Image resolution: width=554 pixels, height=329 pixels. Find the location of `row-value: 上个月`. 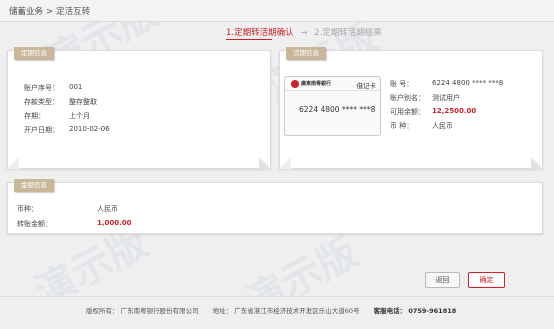

row-value: 上个月 is located at coordinates (79, 116).